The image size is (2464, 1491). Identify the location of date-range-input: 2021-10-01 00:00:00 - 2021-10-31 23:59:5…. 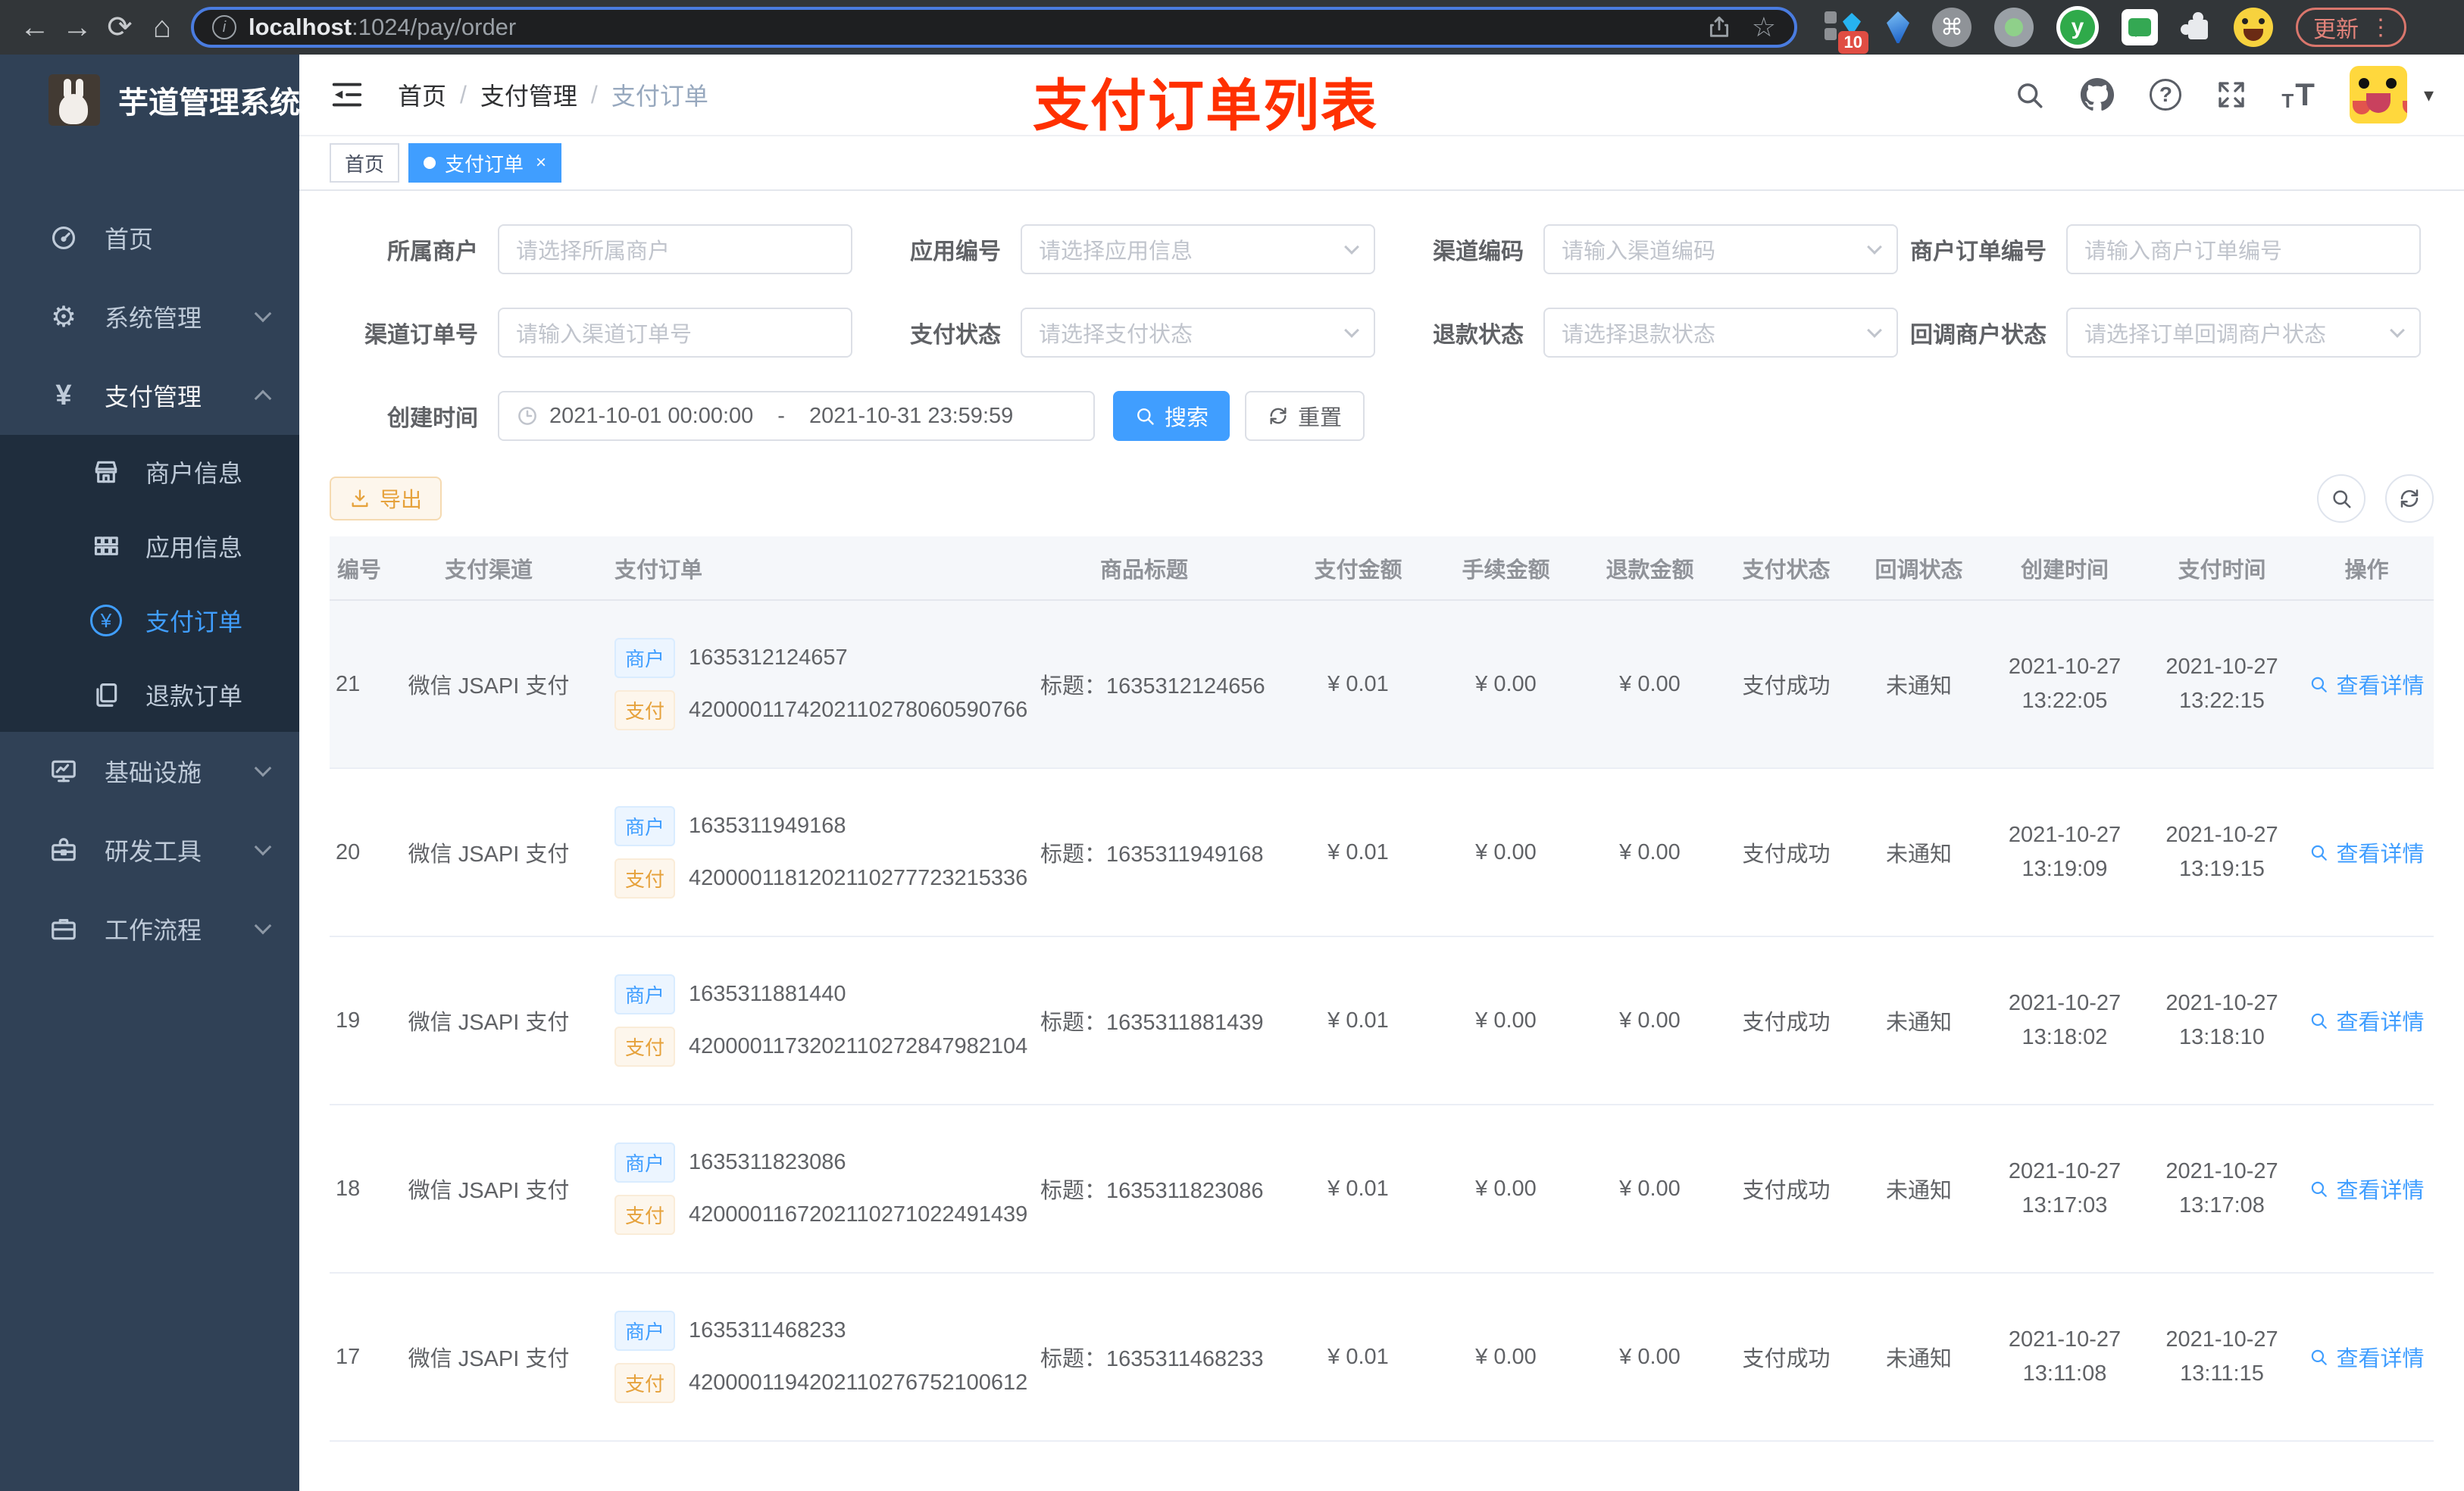
(796, 416).